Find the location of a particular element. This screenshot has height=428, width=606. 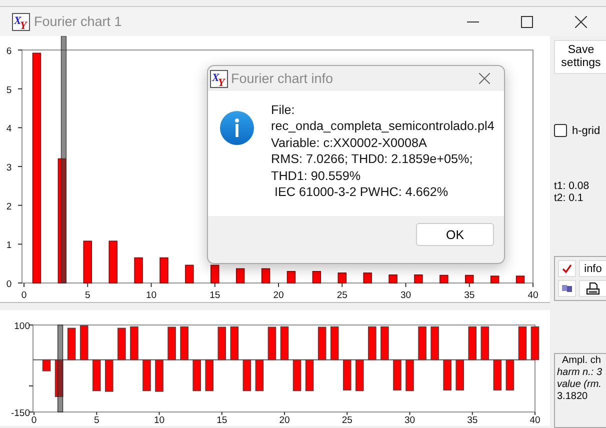

printer-icon is located at coordinates (593, 289).